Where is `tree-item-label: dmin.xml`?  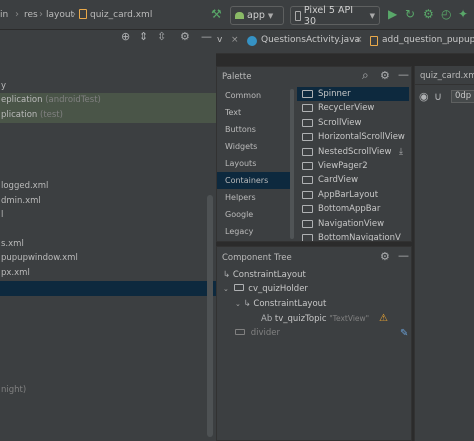
tree-item-label: dmin.xml is located at coordinates (21, 201).